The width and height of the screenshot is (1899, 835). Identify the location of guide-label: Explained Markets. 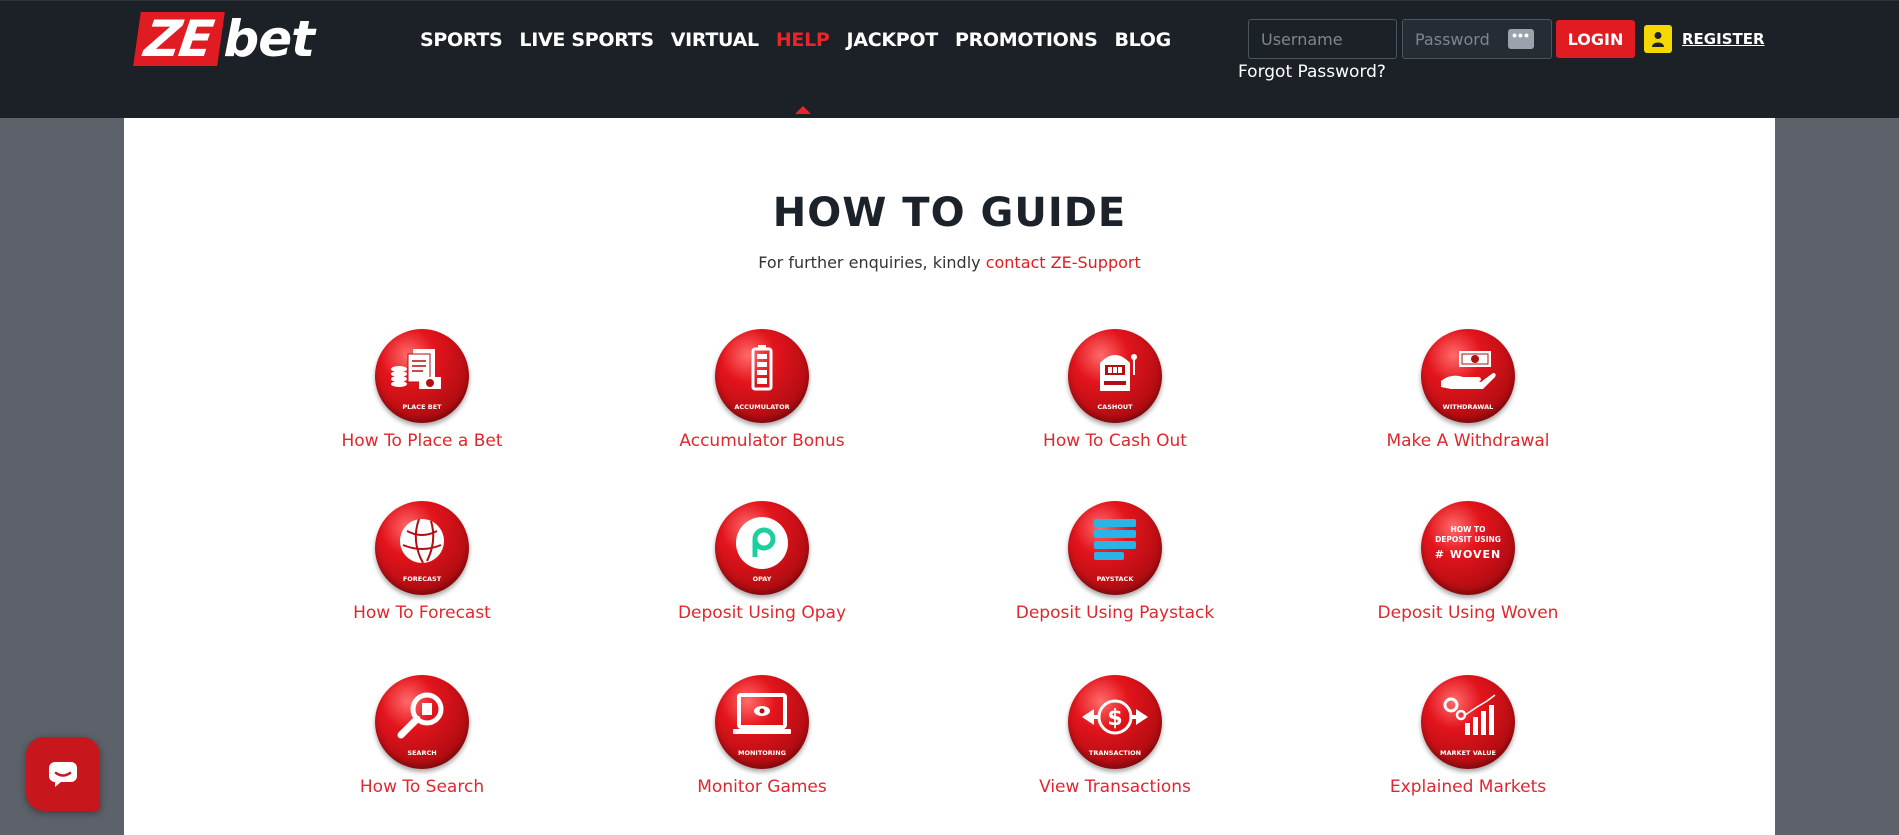
(1468, 787).